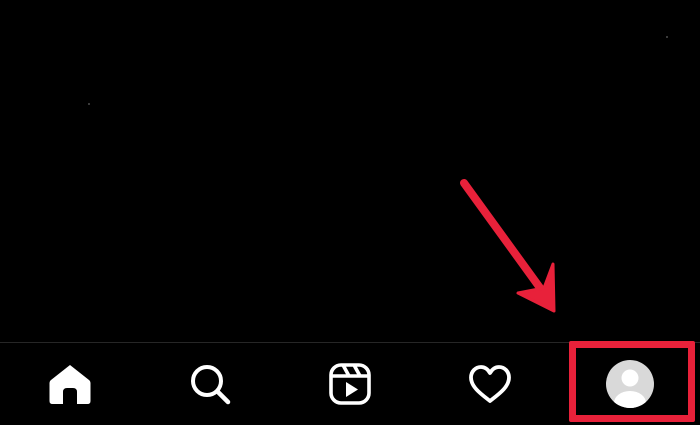  I want to click on home-icon, so click(70, 384).